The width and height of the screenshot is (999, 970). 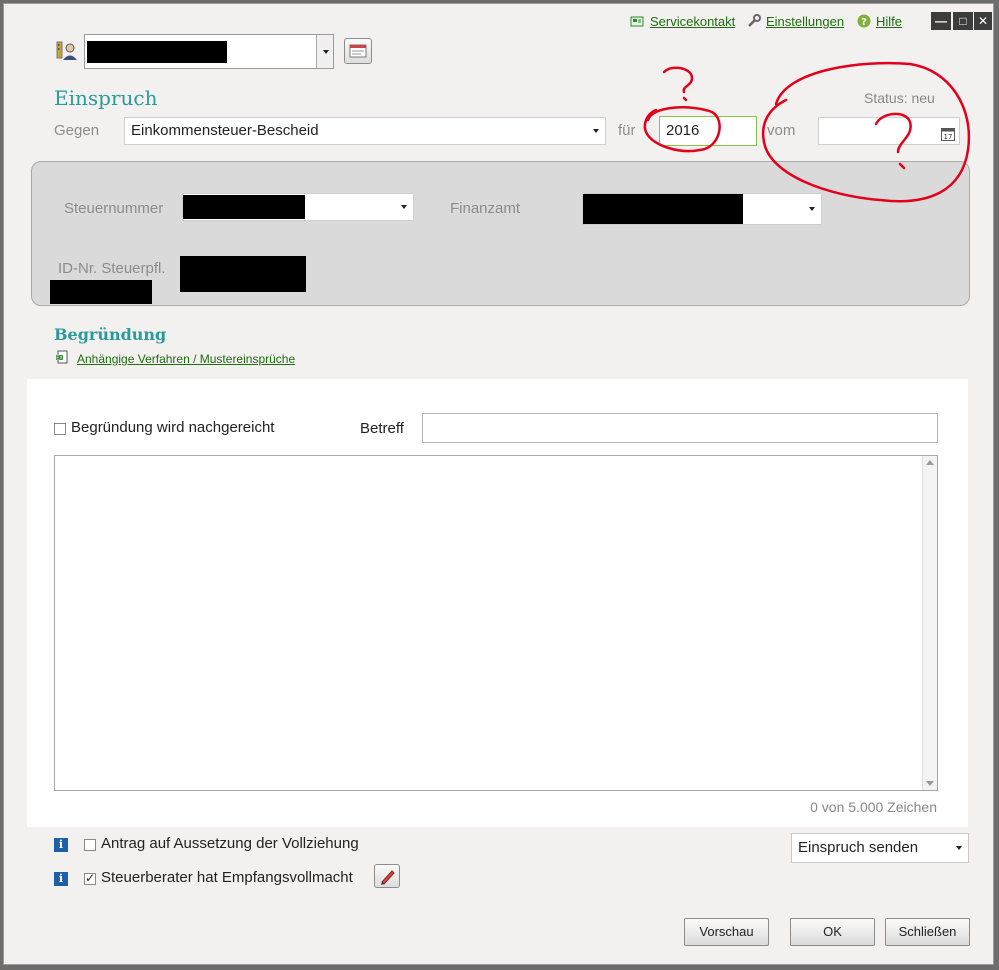 I want to click on annotation-overlay, so click(x=807, y=132).